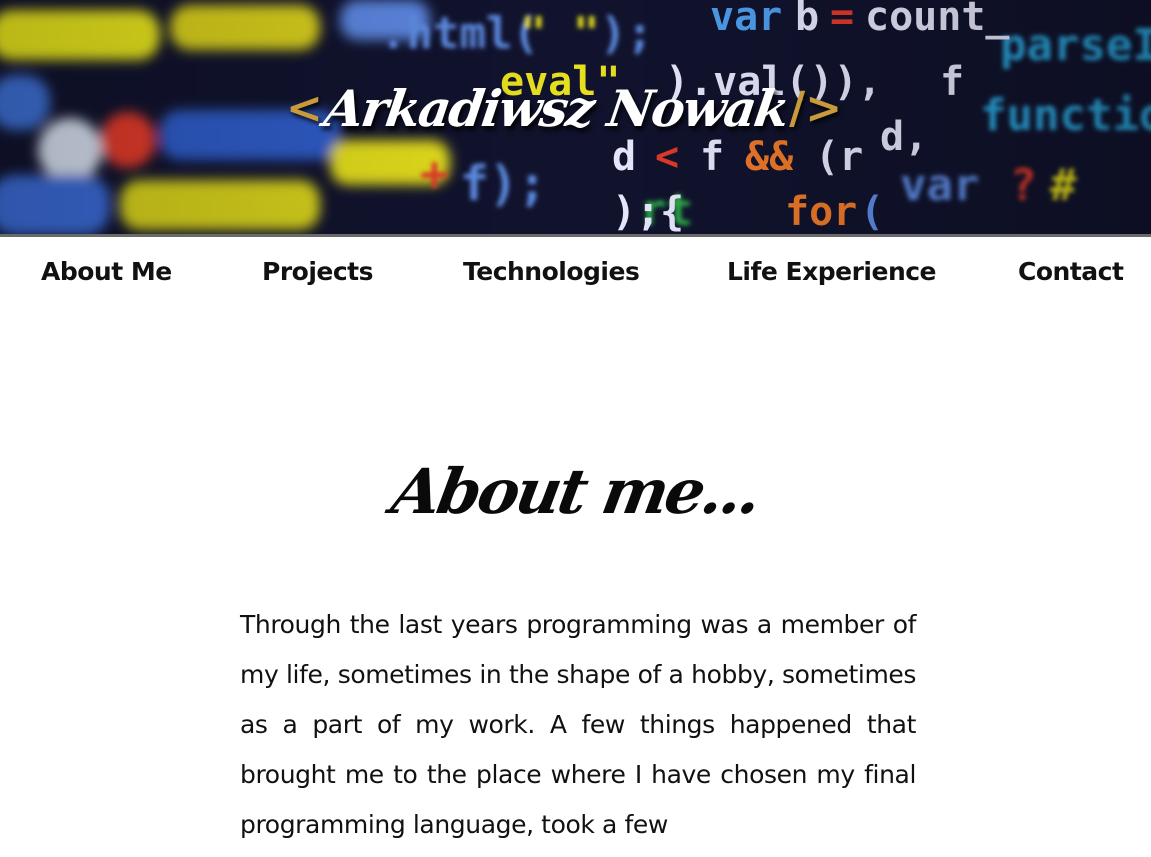  I want to click on nav-projects: Projects, so click(318, 271).